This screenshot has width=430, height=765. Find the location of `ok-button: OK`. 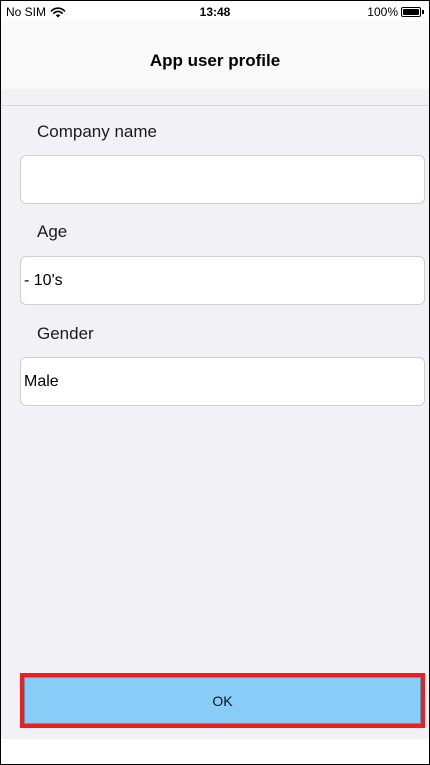

ok-button: OK is located at coordinates (222, 700).